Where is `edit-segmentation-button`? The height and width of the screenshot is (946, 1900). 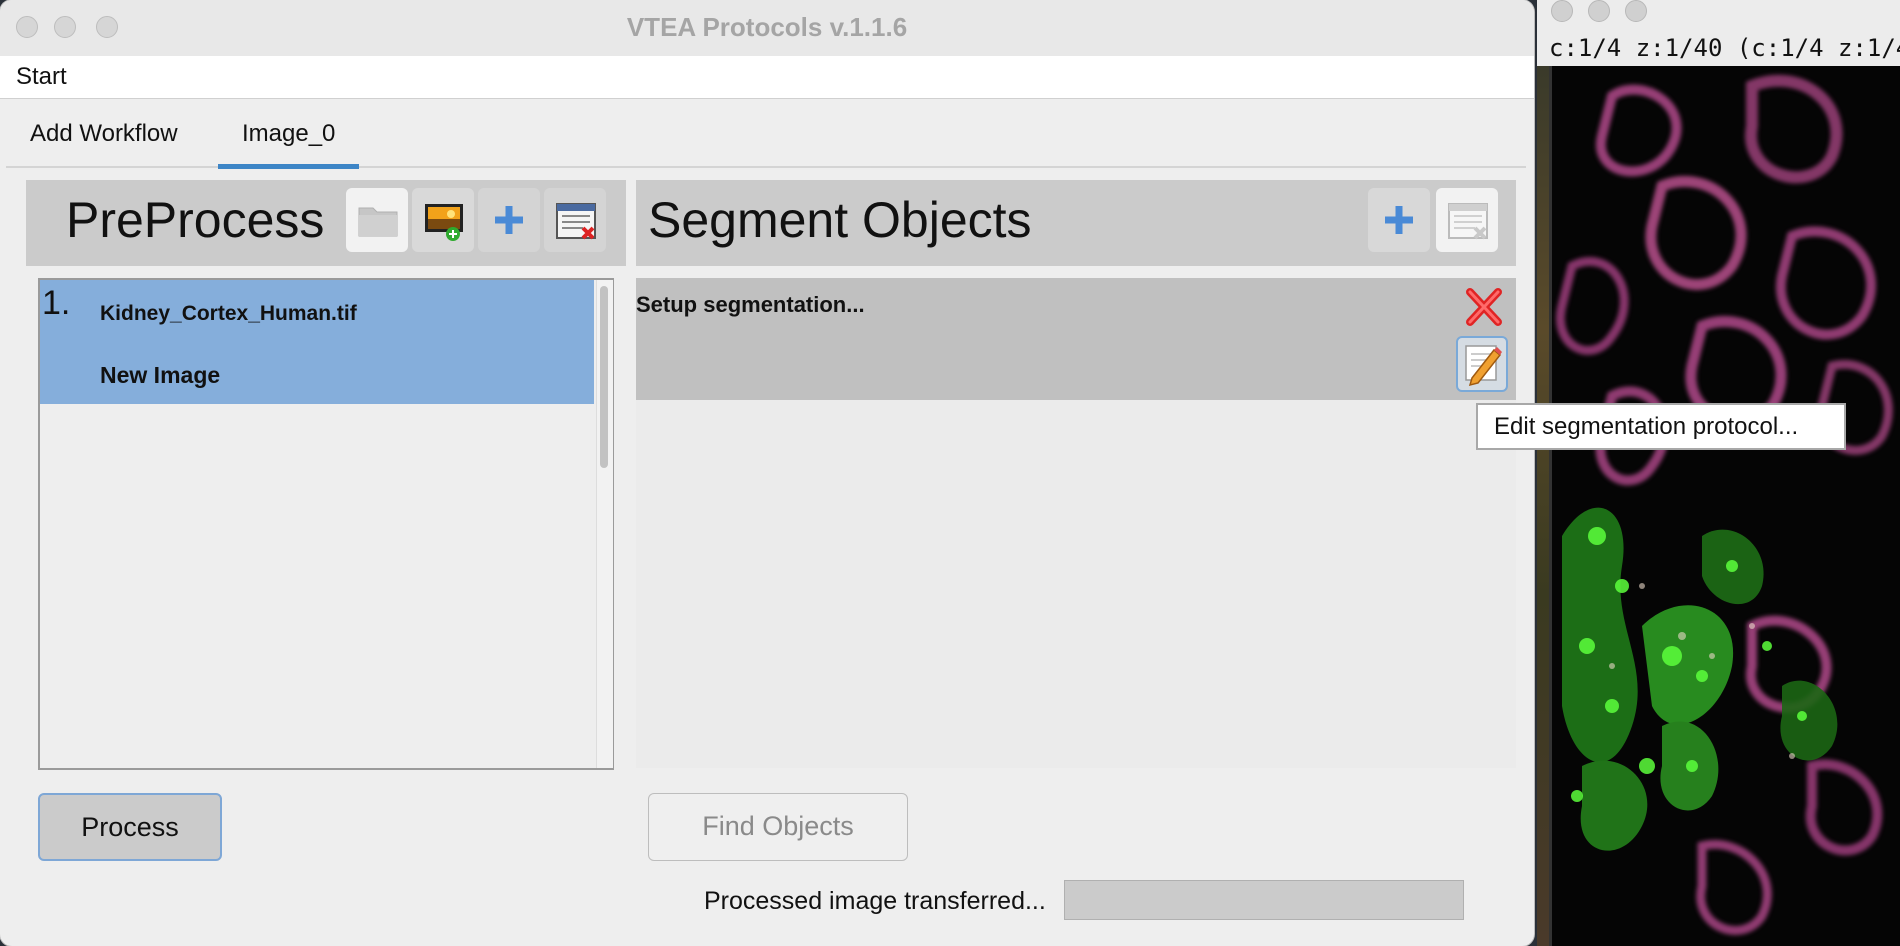 edit-segmentation-button is located at coordinates (1482, 364).